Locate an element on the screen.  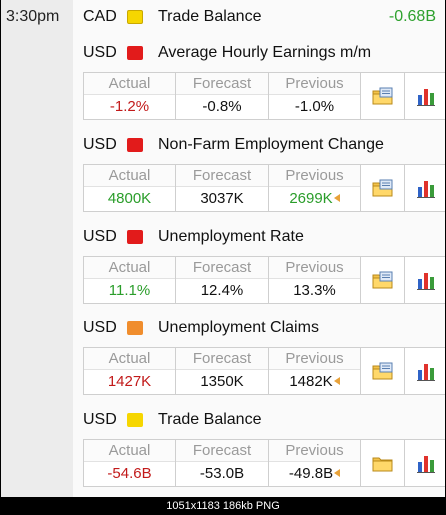
forecast-value: -53.0B is located at coordinates (222, 473).